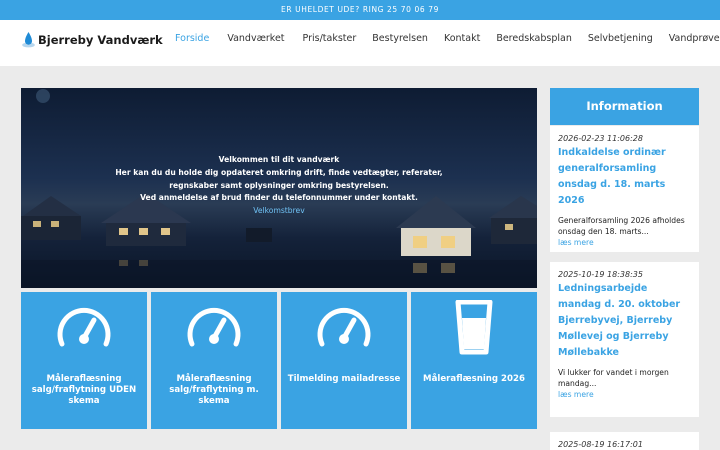 Image resolution: width=720 pixels, height=450 pixels. Describe the element at coordinates (600, 138) in the screenshot. I see `news-date: 2026-02-23 11:06:28` at that location.